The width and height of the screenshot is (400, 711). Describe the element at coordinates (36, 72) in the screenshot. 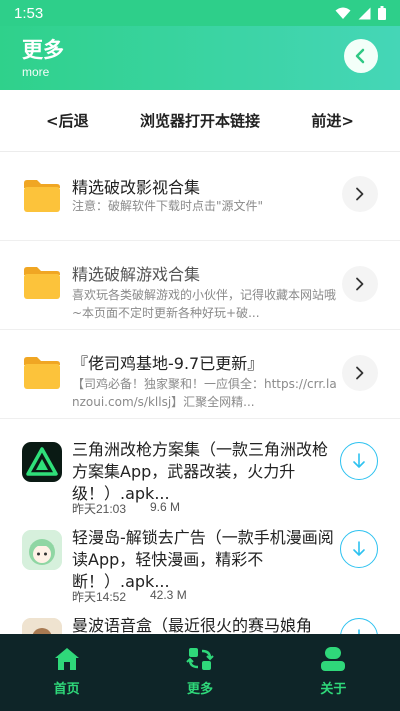

I see `page-subtitle: more` at that location.